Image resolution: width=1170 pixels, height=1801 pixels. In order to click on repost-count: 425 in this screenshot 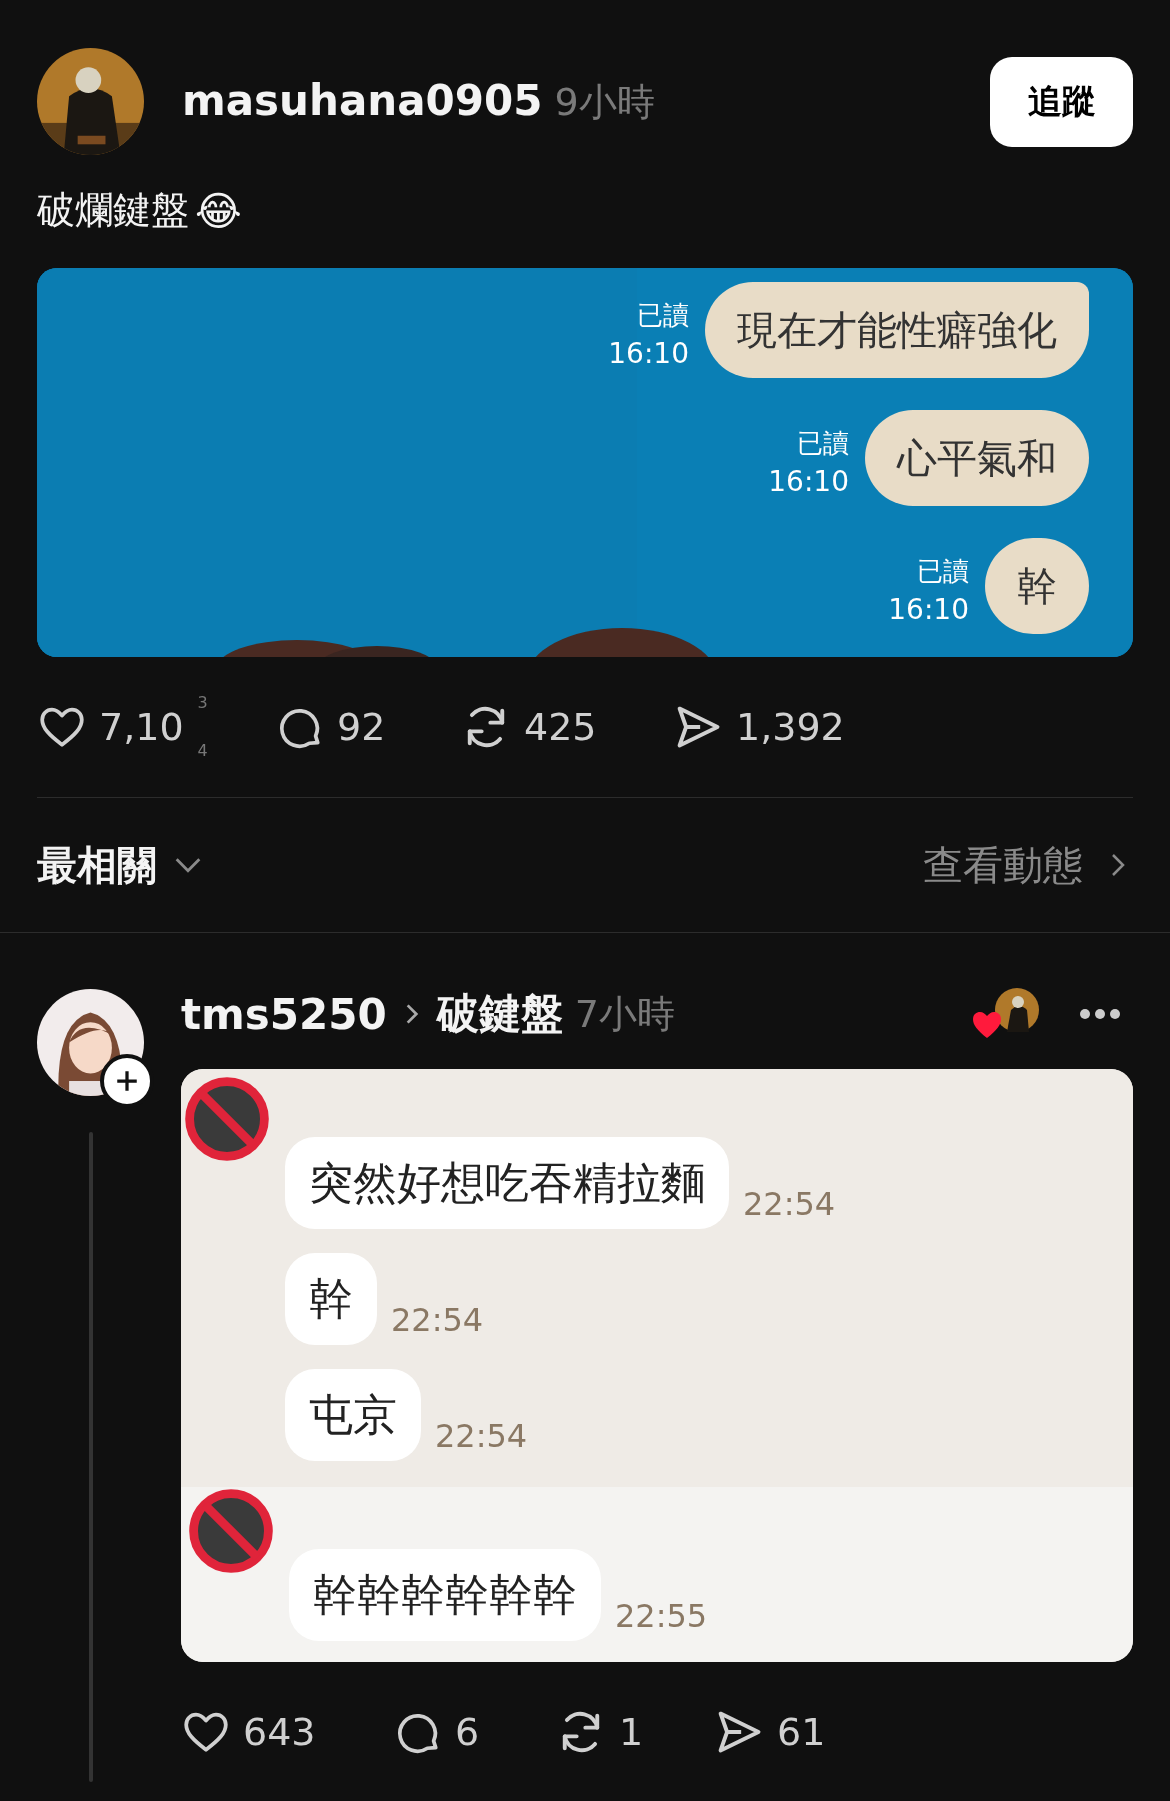, I will do `click(560, 727)`.